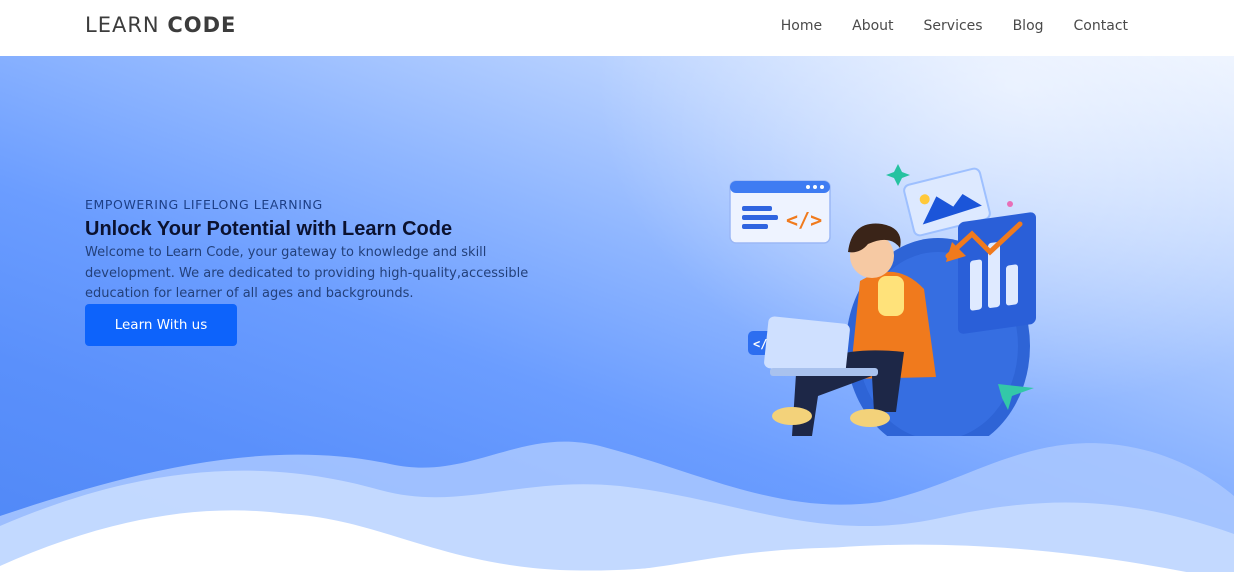 The height and width of the screenshot is (572, 1234). Describe the element at coordinates (882, 300) in the screenshot. I see `student-with-laptop-illustration: </> </>` at that location.